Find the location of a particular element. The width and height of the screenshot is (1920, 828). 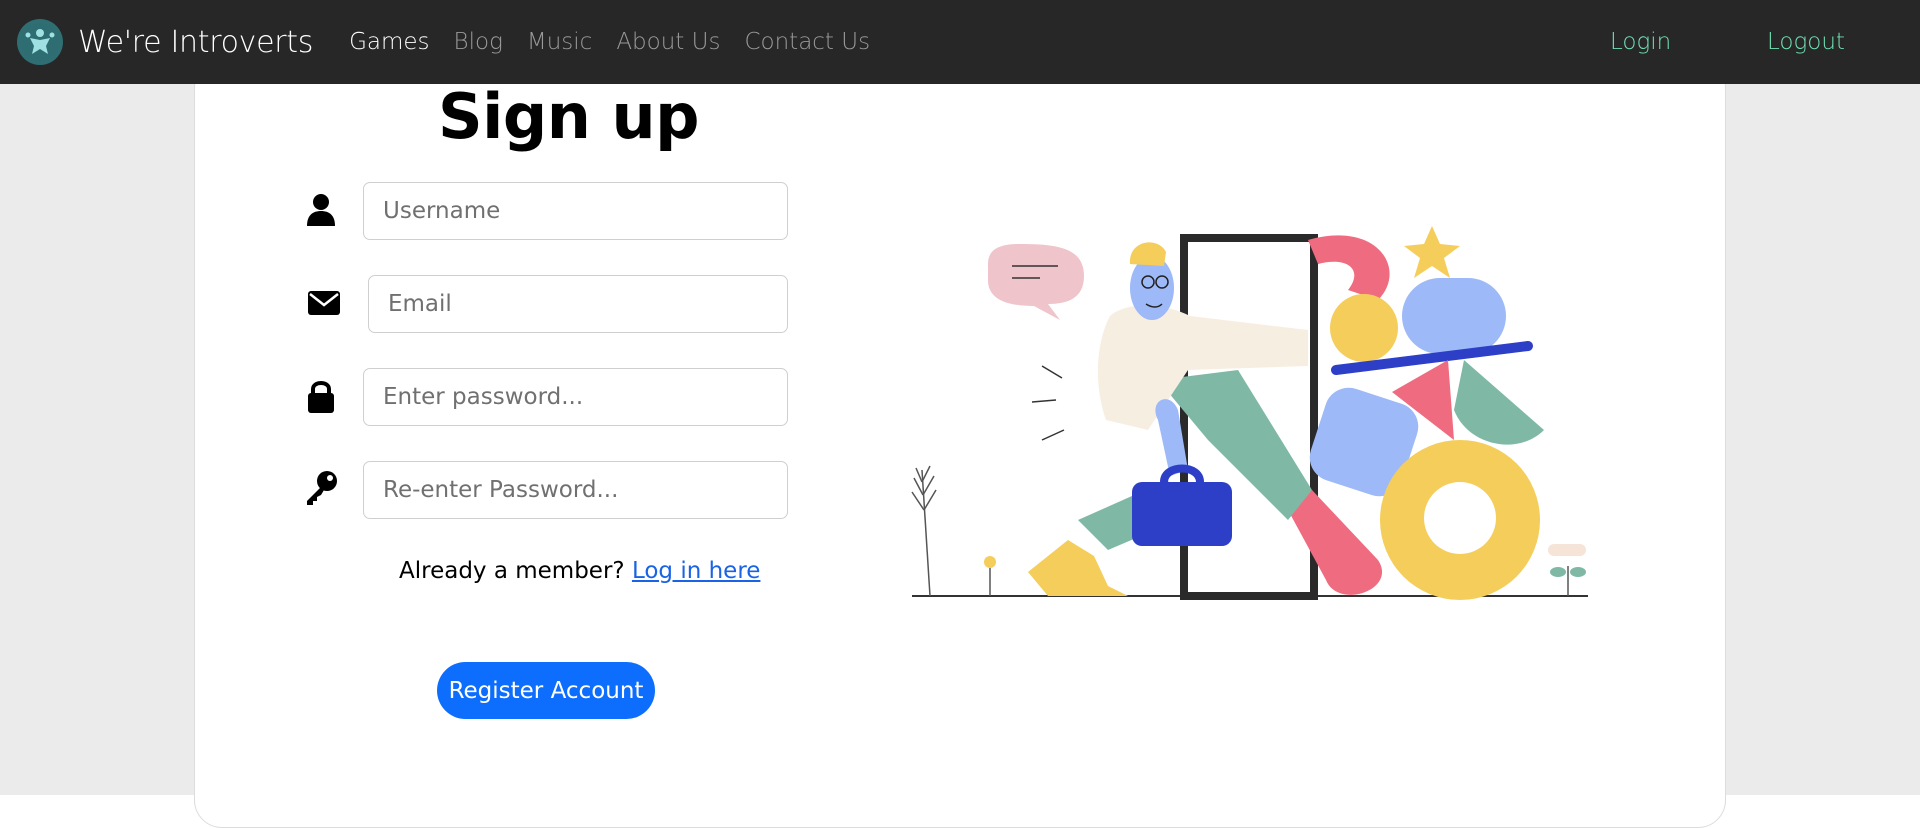

logout-wrapper: Logout is located at coordinates (1806, 42).